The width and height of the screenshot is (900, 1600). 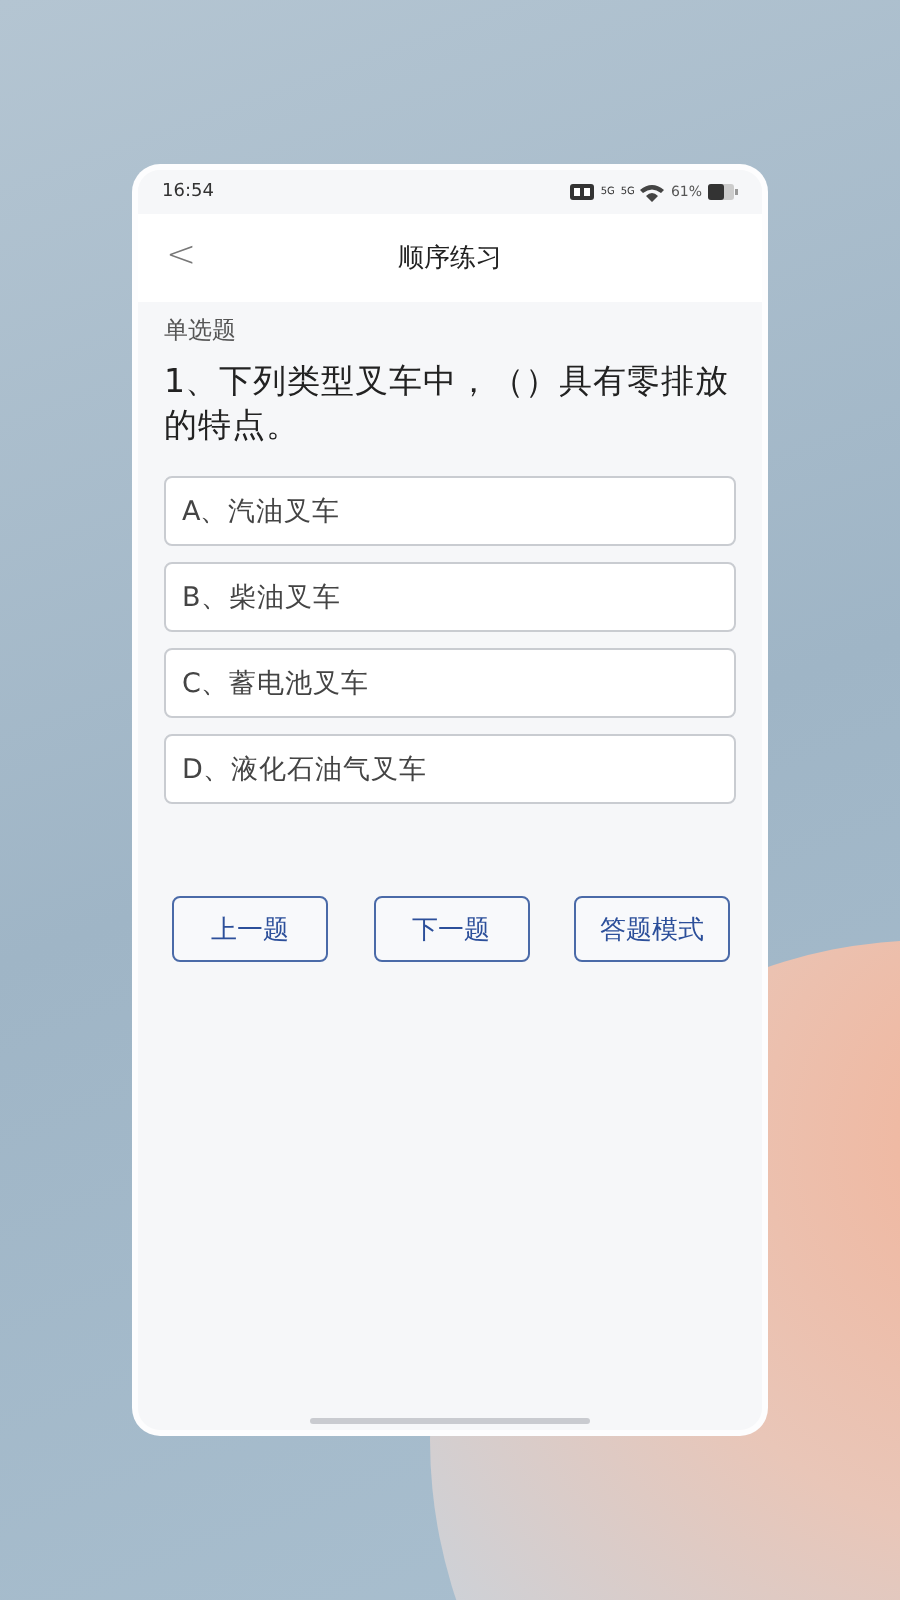 I want to click on answer-option: B、柴油叉车, so click(x=450, y=597).